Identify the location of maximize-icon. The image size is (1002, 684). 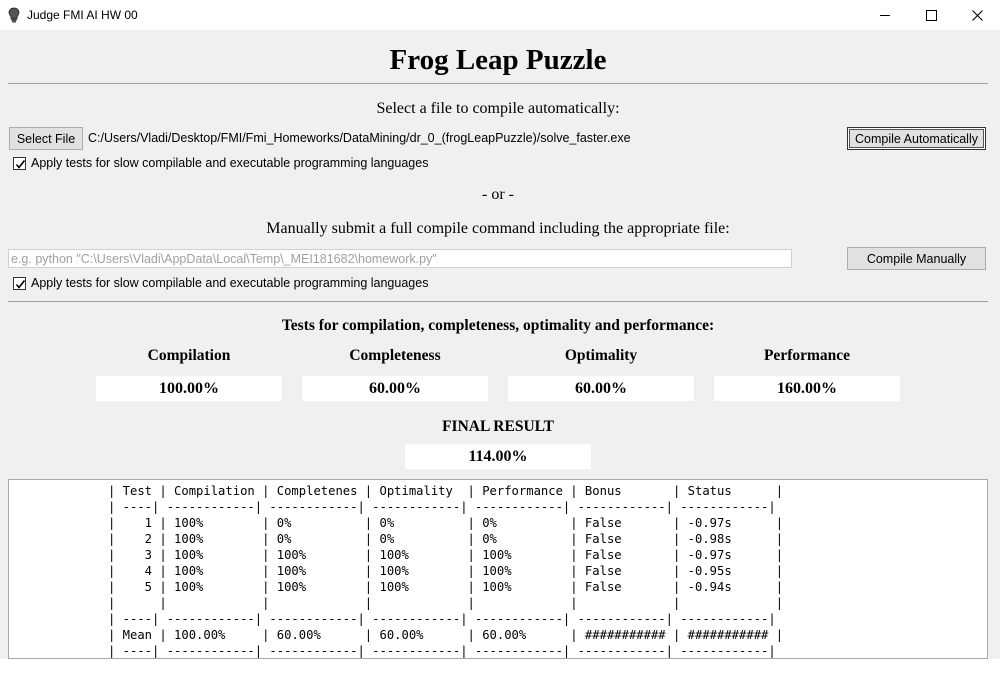
(931, 15).